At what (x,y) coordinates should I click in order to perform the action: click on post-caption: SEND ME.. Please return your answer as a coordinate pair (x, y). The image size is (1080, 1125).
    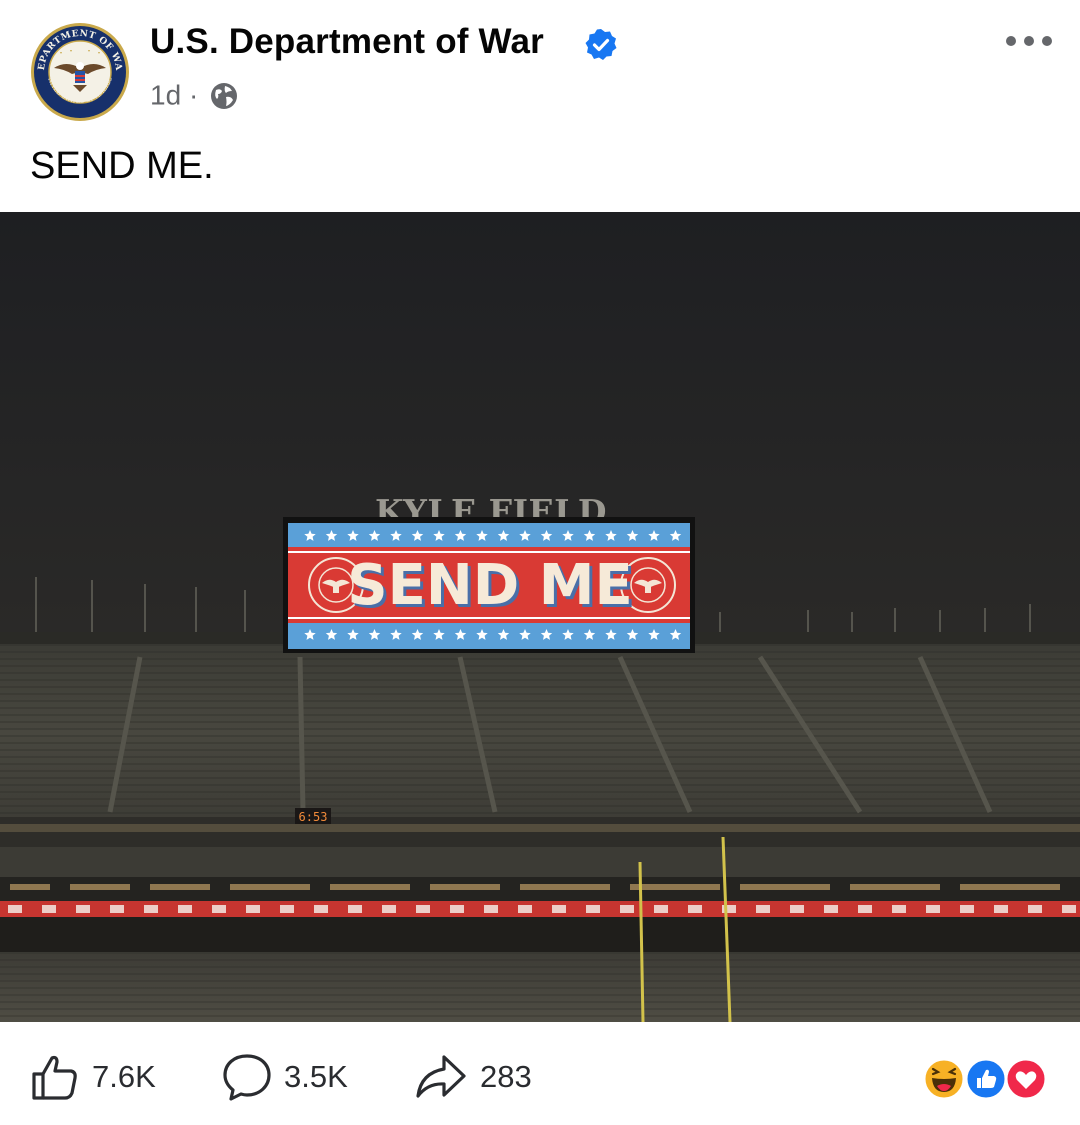
    Looking at the image, I should click on (122, 166).